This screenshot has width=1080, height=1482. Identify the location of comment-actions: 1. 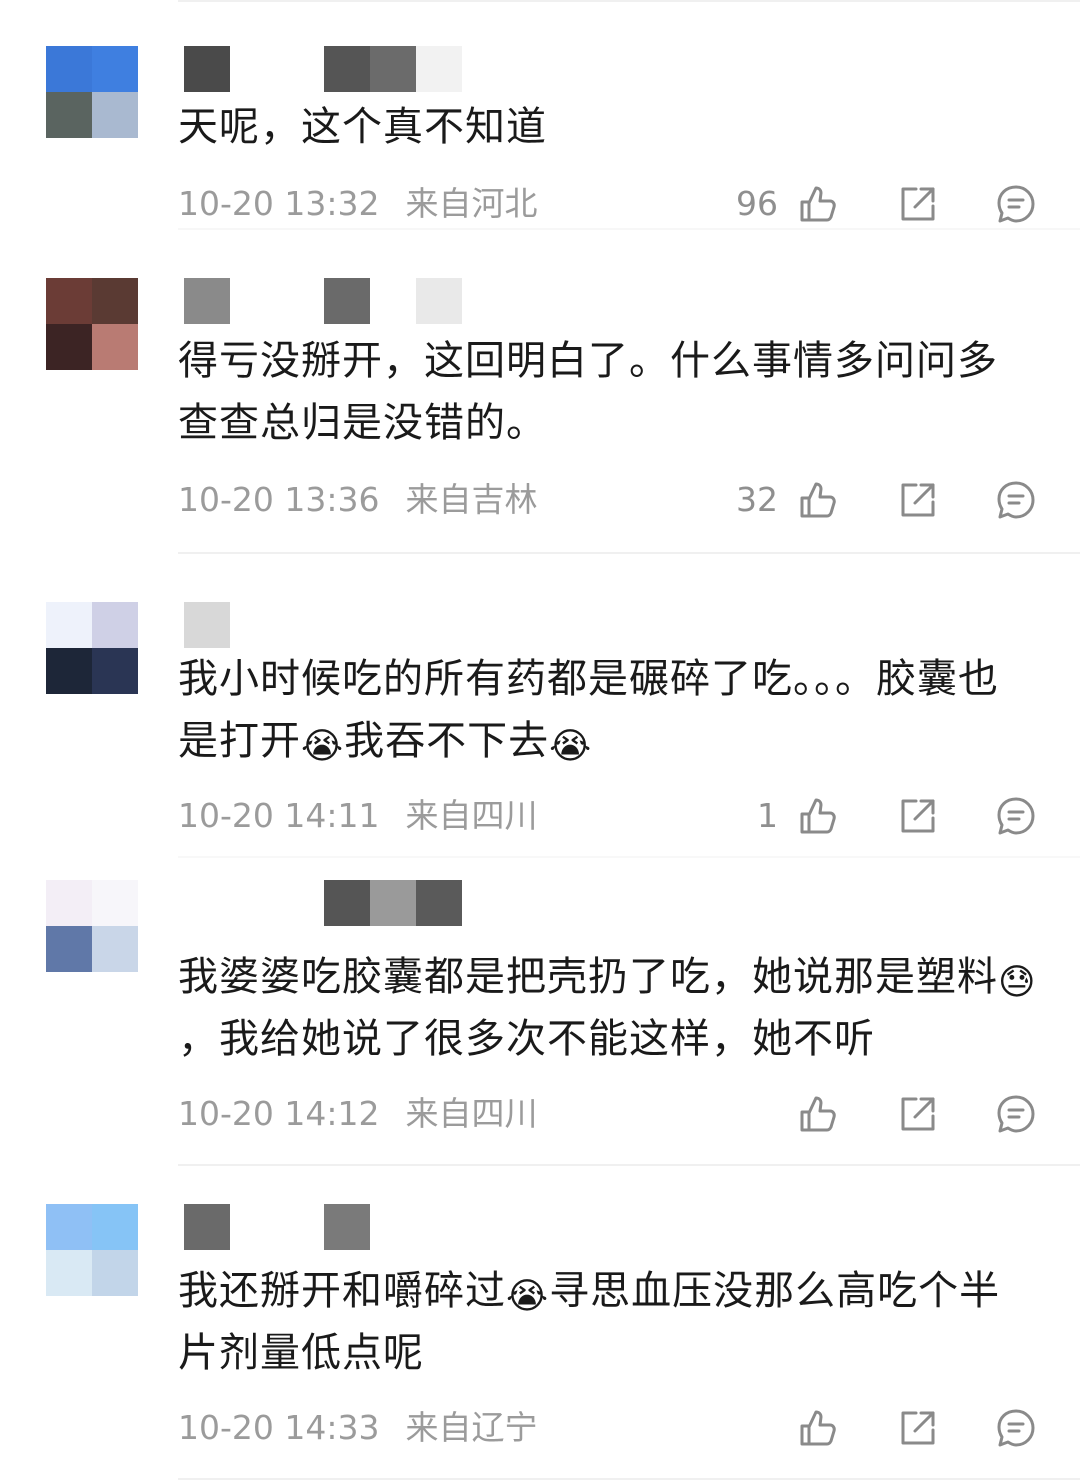
(870, 816).